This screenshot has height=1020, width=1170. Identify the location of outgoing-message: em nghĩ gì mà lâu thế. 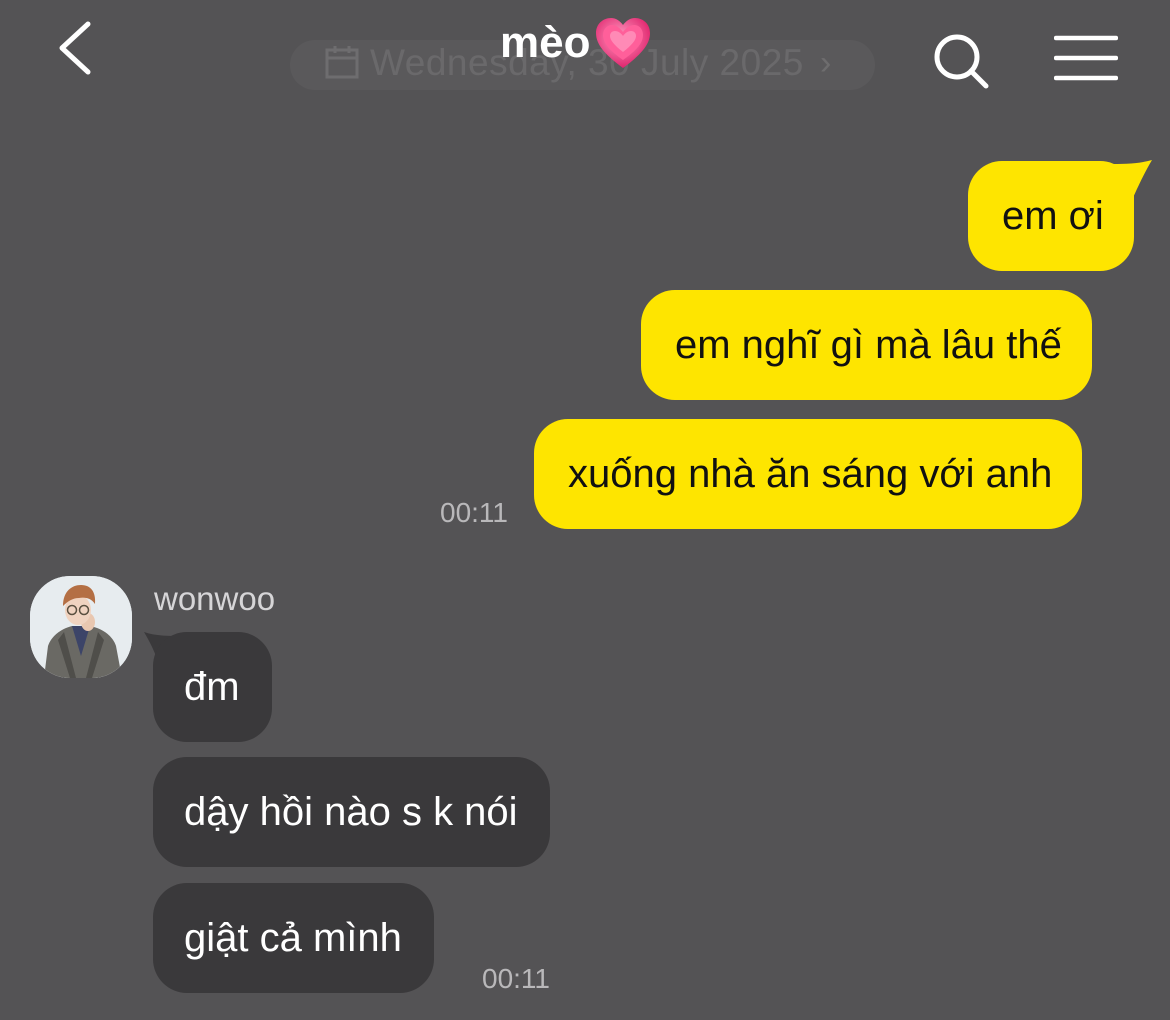
(866, 345).